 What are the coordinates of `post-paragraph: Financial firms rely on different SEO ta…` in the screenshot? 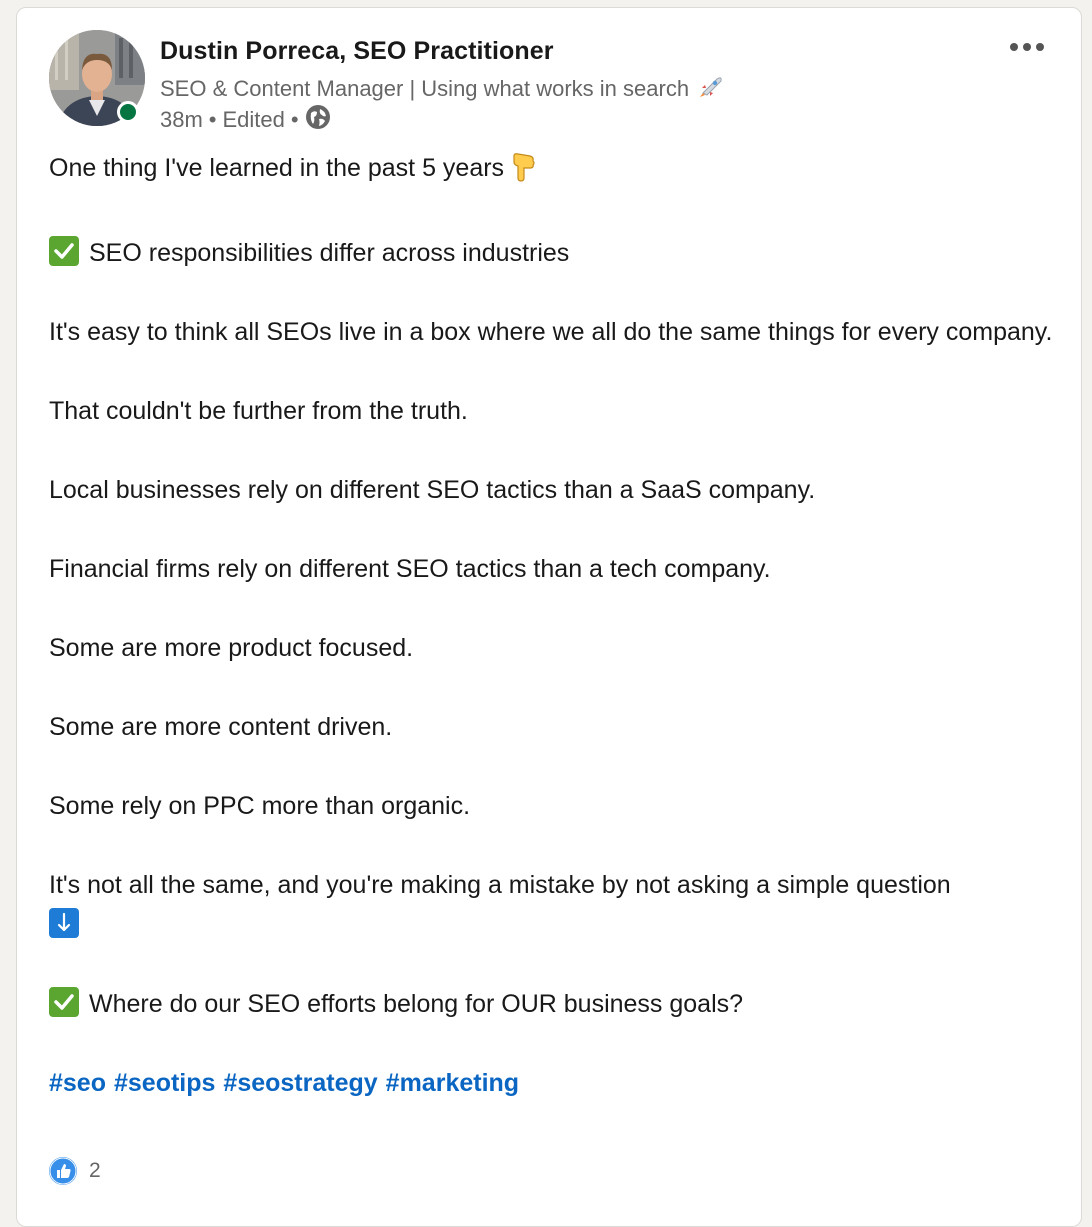 It's located at (410, 569).